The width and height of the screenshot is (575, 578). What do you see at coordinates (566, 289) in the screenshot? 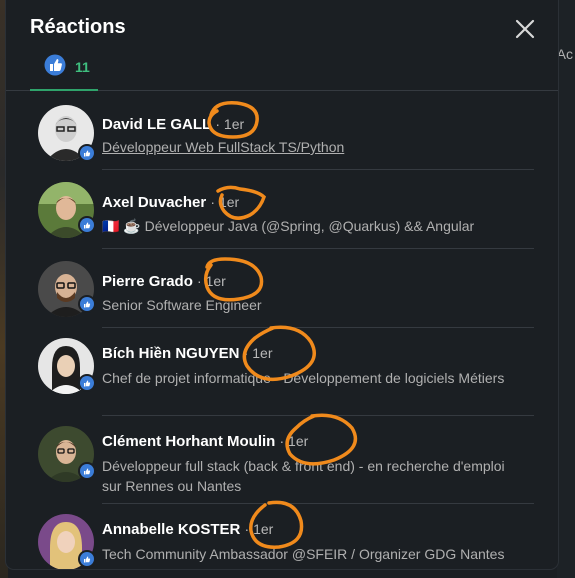
I see `background-page-right` at bounding box center [566, 289].